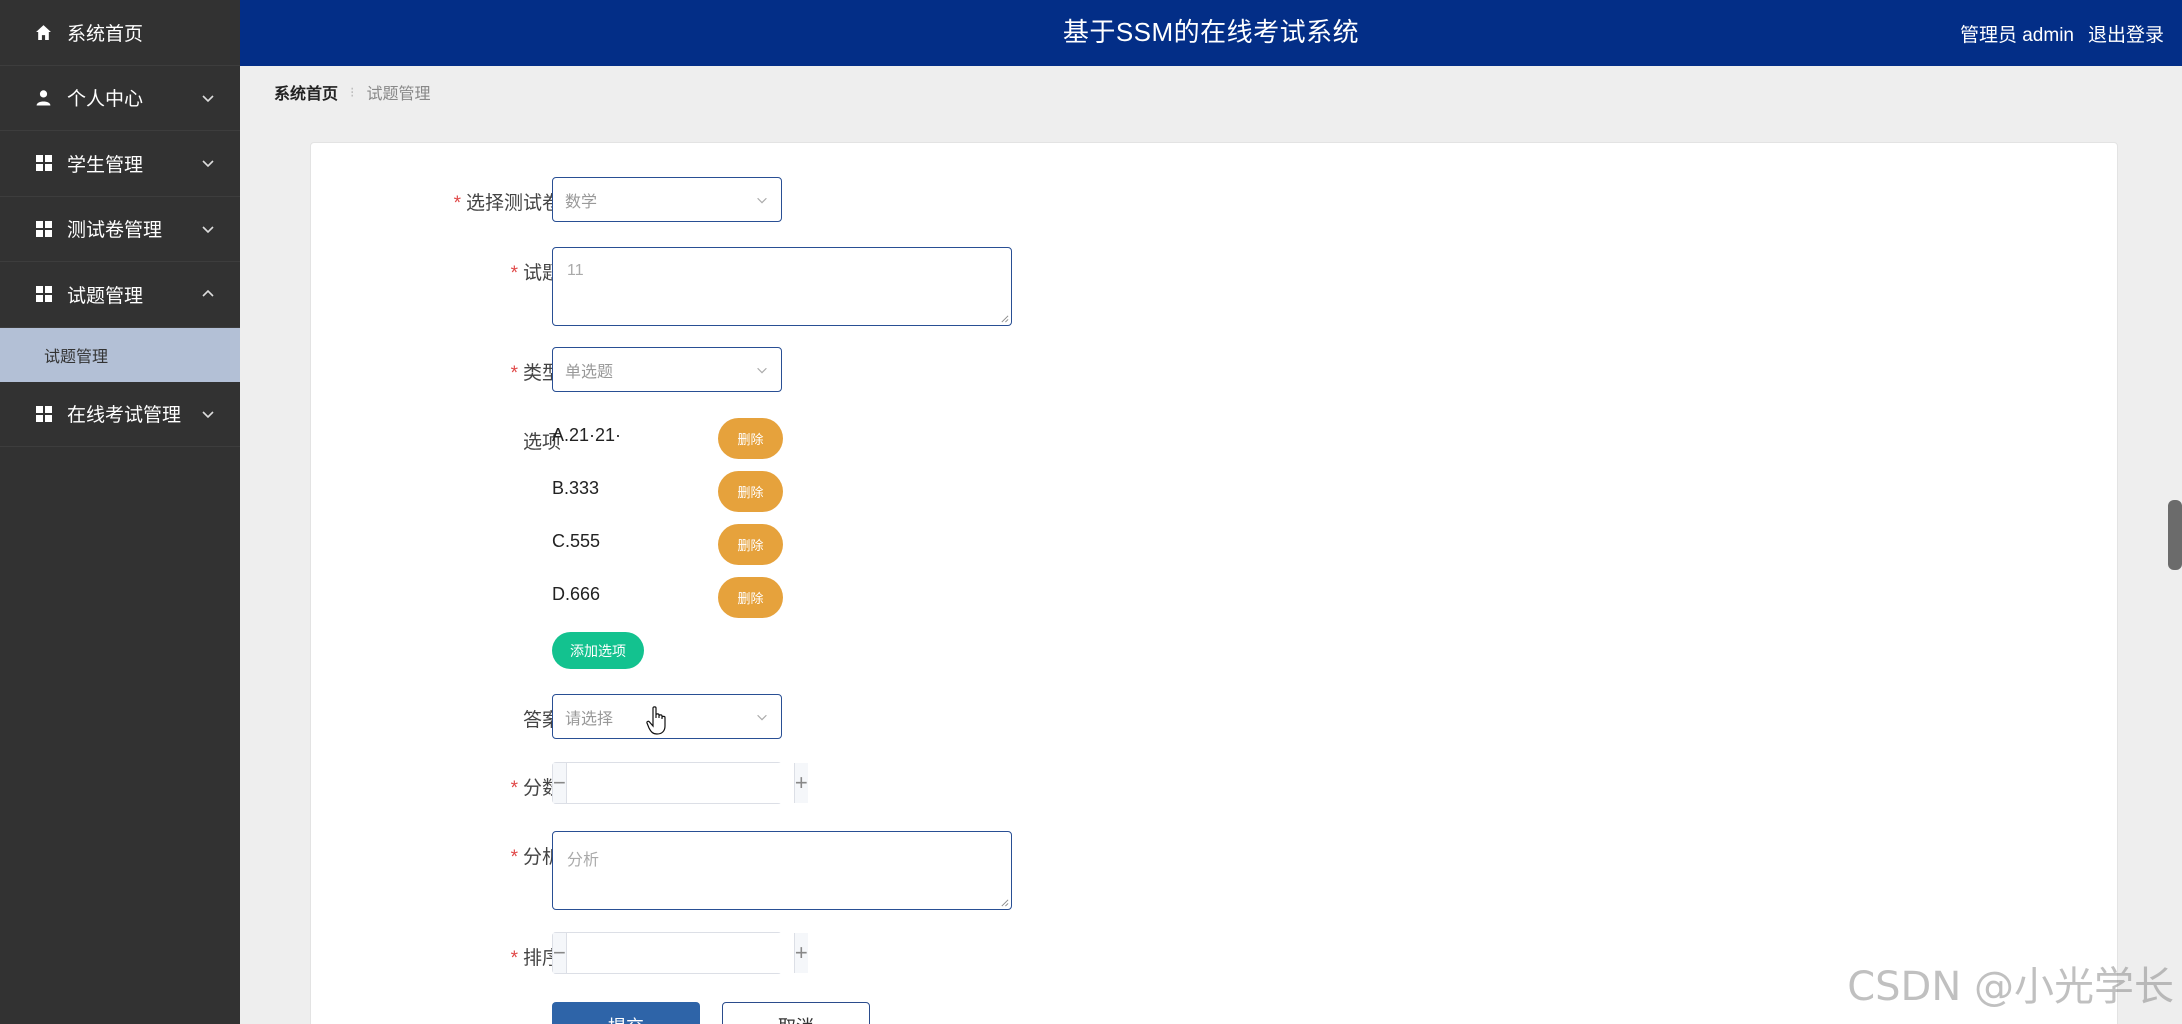 Image resolution: width=2182 pixels, height=1024 pixels. I want to click on question-value: 11, so click(575, 270).